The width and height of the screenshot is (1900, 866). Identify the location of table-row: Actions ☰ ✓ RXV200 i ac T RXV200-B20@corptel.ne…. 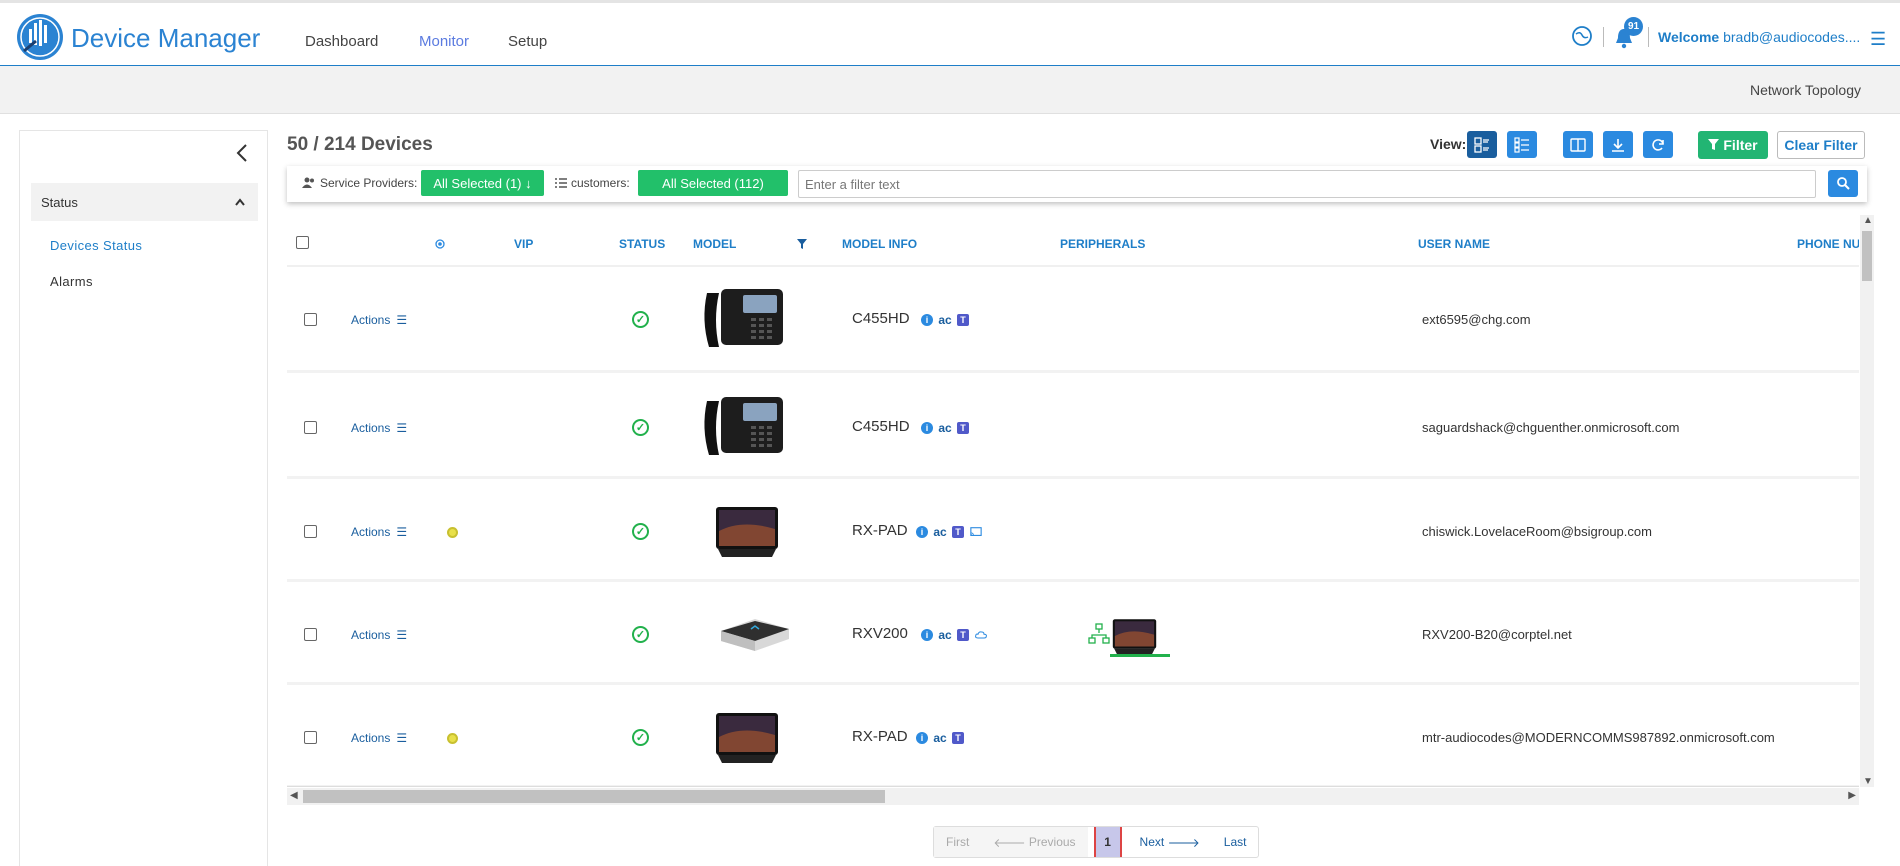
(1073, 635).